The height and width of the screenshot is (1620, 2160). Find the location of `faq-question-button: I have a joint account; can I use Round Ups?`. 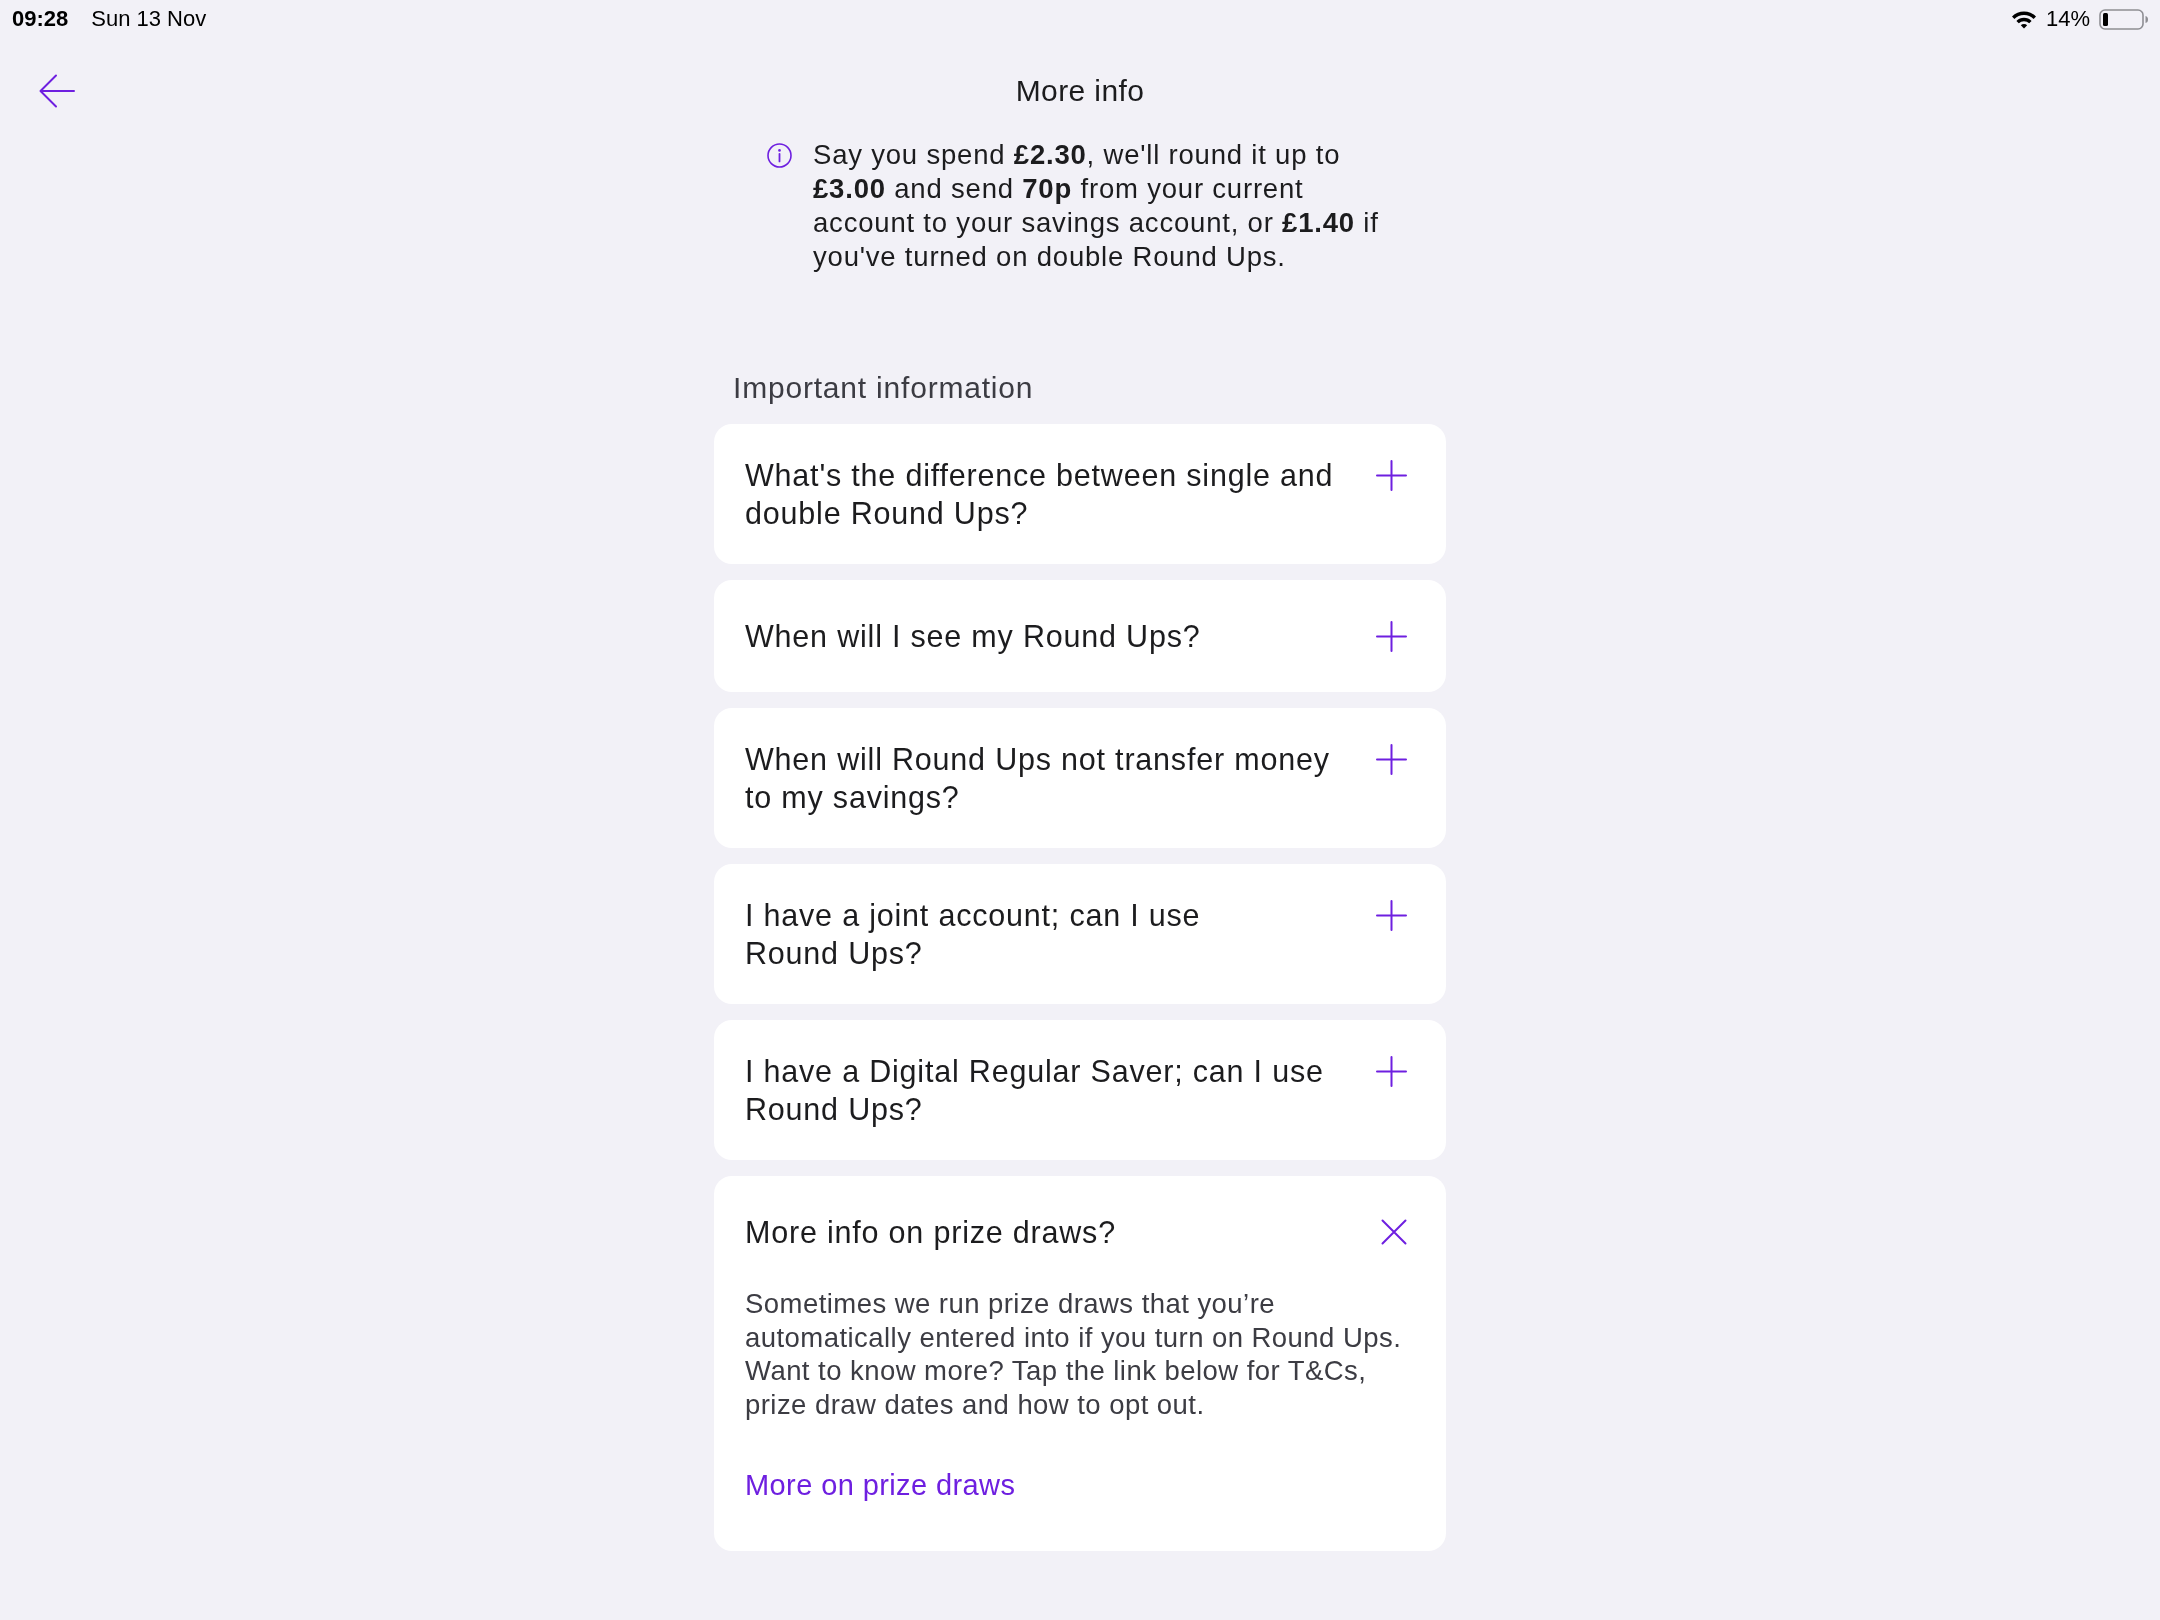

faq-question-button: I have a joint account; can I use Round Ups? is located at coordinates (1080, 934).